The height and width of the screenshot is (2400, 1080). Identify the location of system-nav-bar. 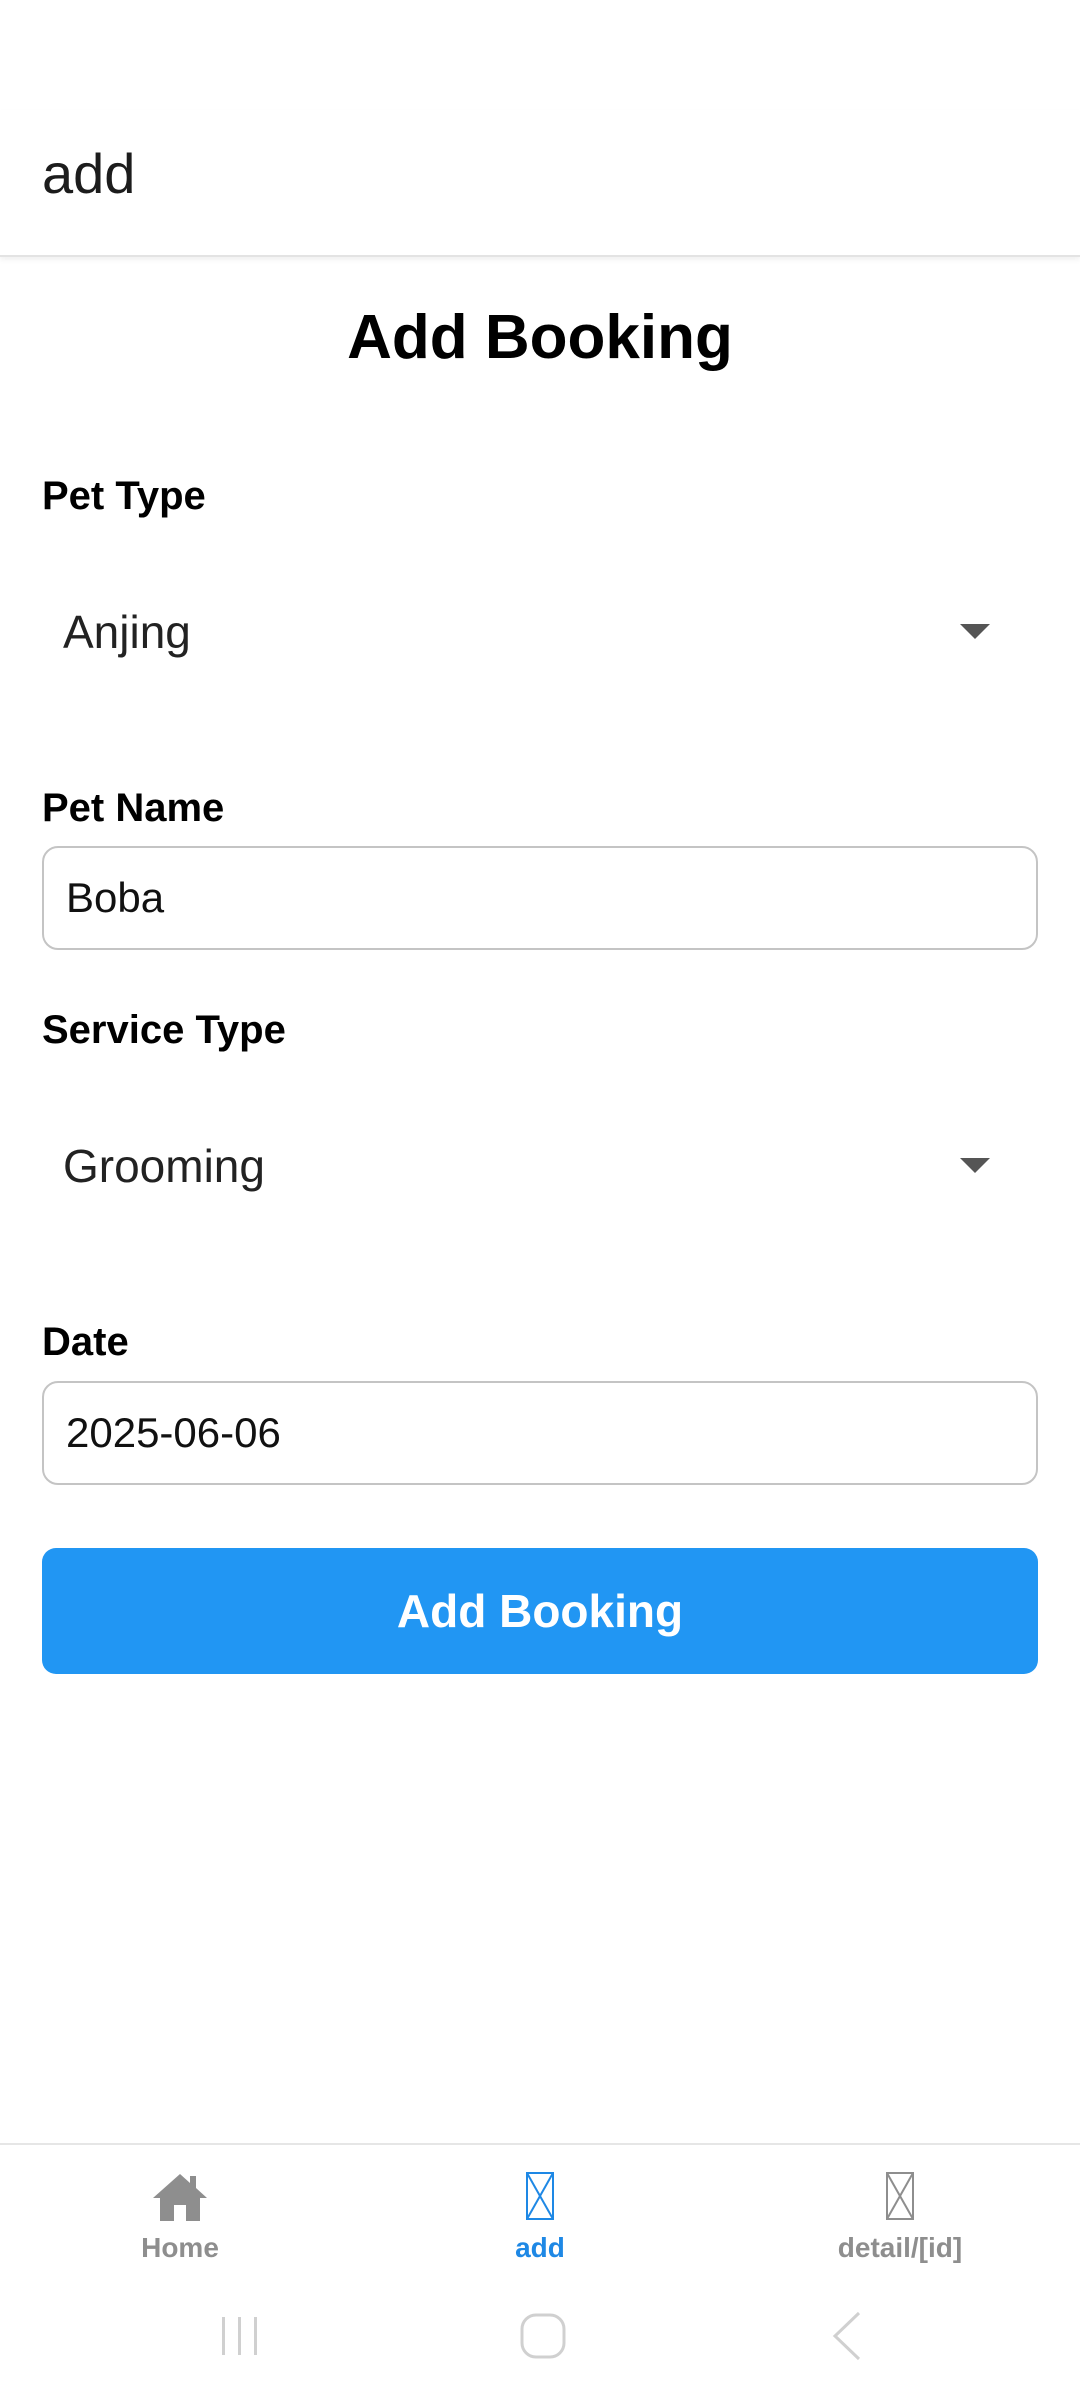
(540, 2336).